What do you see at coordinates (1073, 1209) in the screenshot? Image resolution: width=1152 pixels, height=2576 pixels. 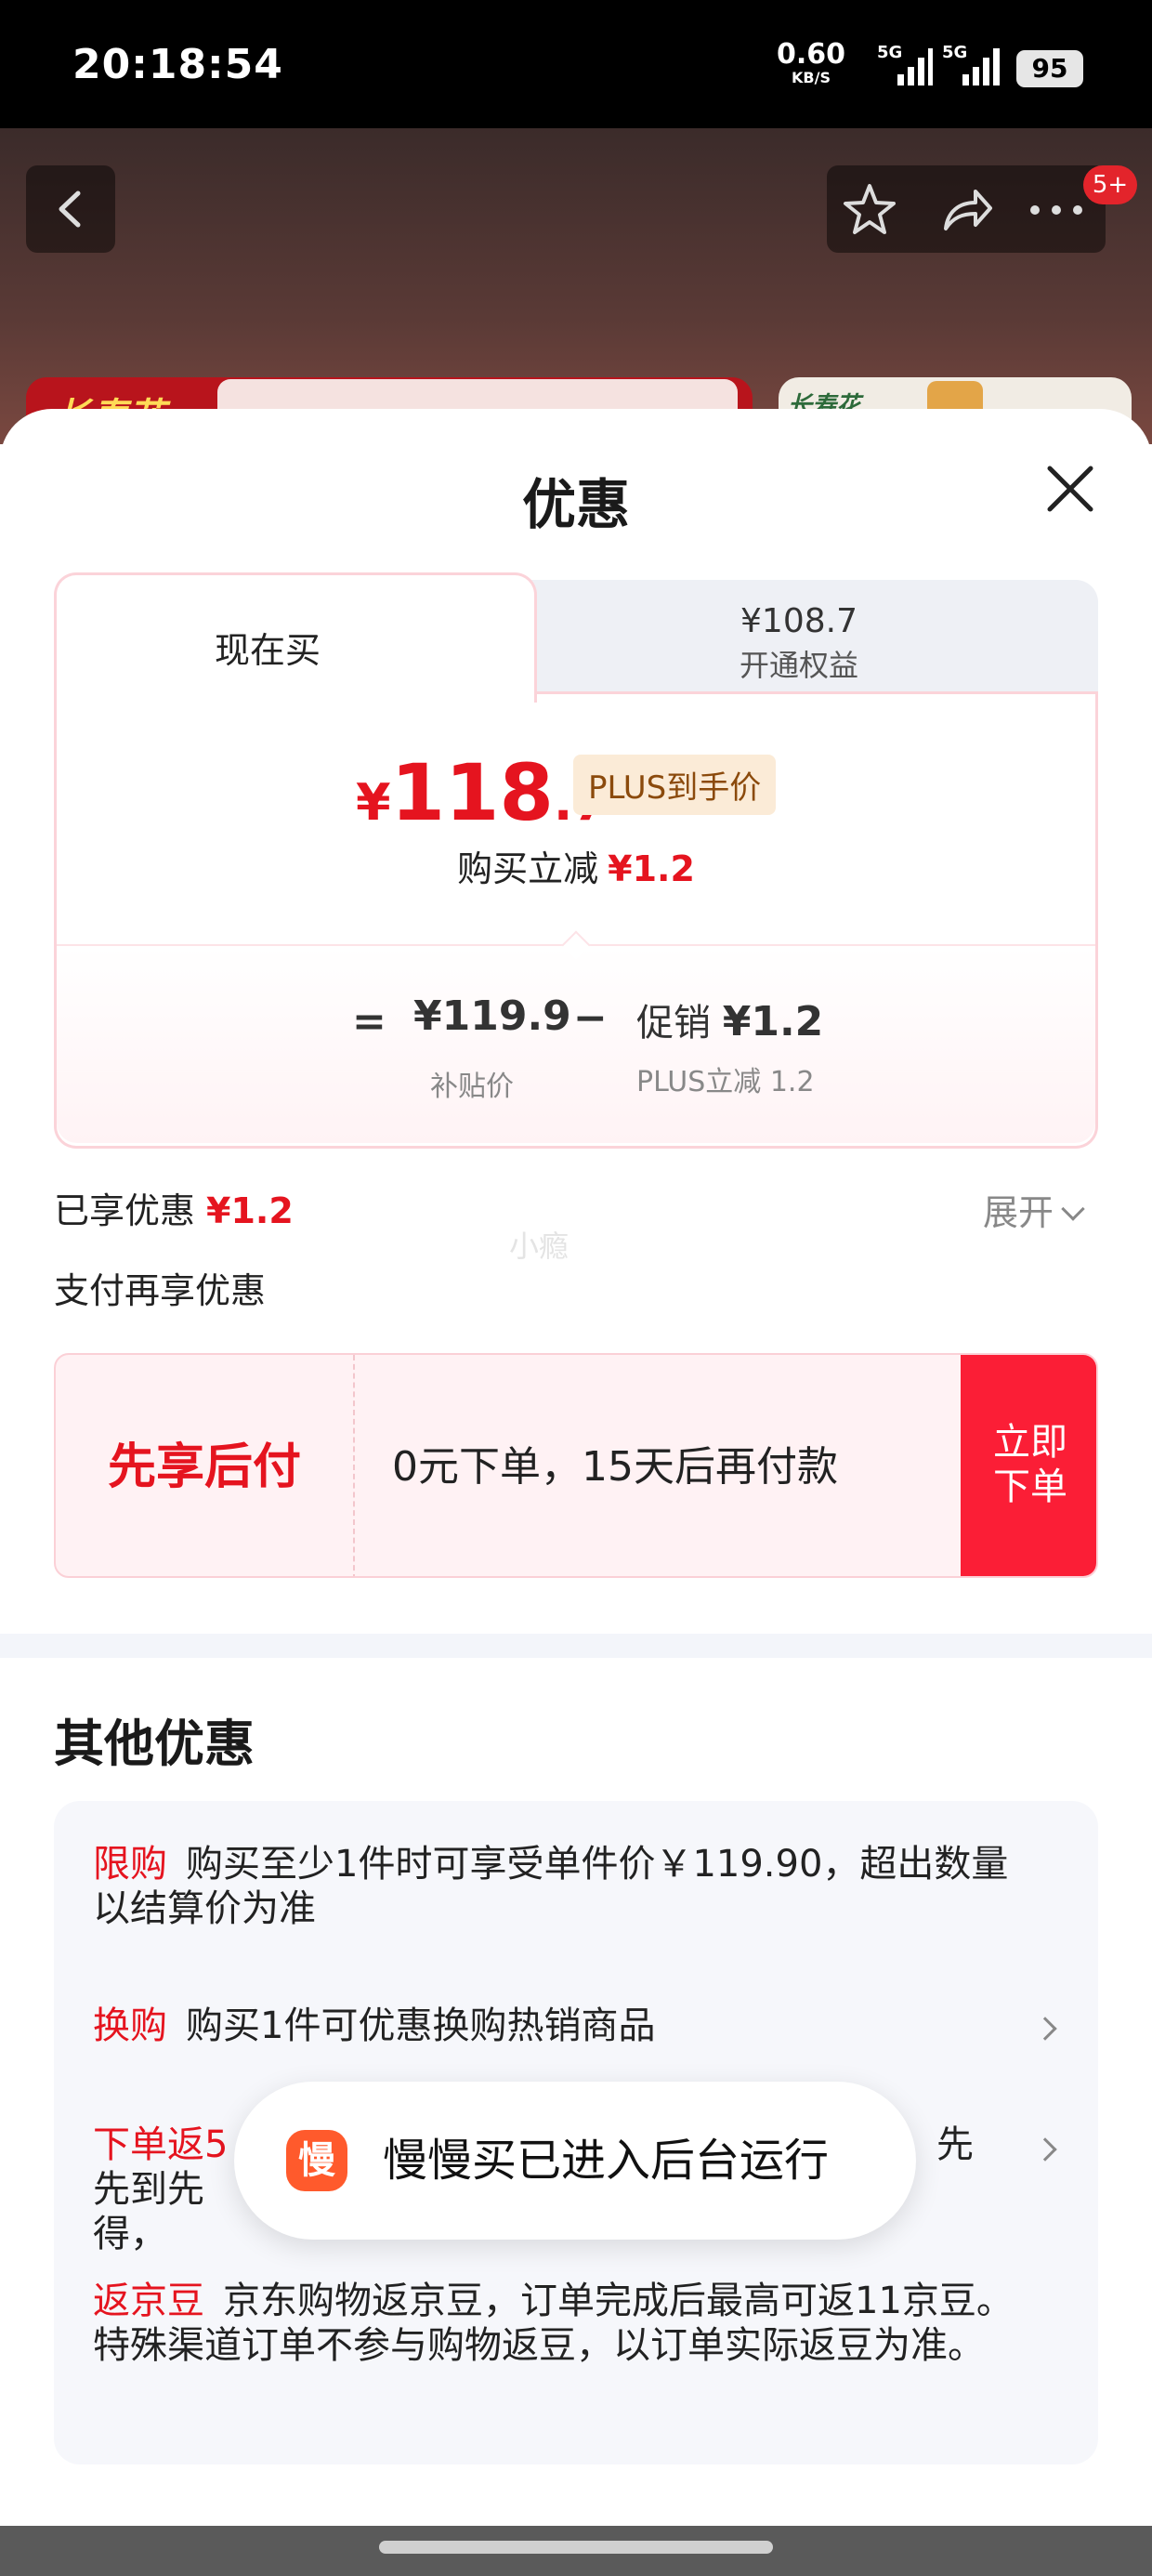 I see `chevron-down-icon` at bounding box center [1073, 1209].